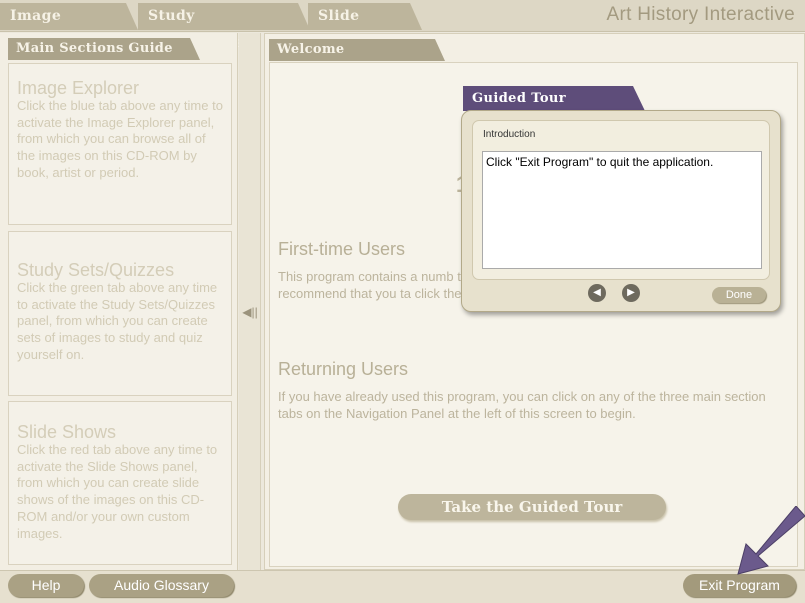  What do you see at coordinates (104, 49) in the screenshot?
I see `guide-header: Main Sections Guide` at bounding box center [104, 49].